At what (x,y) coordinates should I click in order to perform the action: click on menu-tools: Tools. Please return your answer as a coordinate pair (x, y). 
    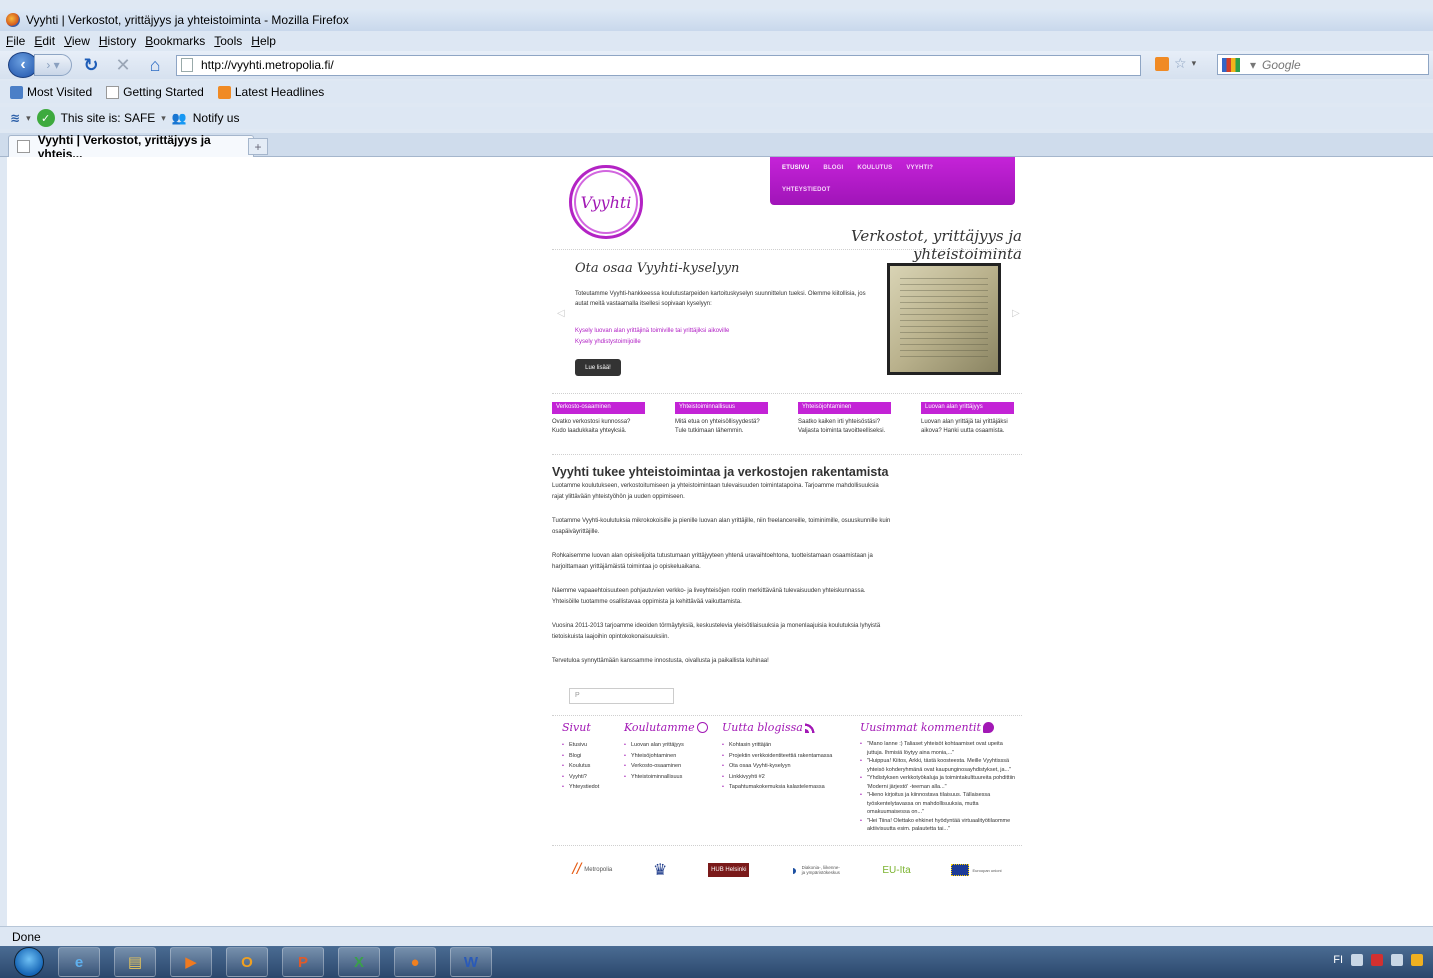
    Looking at the image, I should click on (228, 41).